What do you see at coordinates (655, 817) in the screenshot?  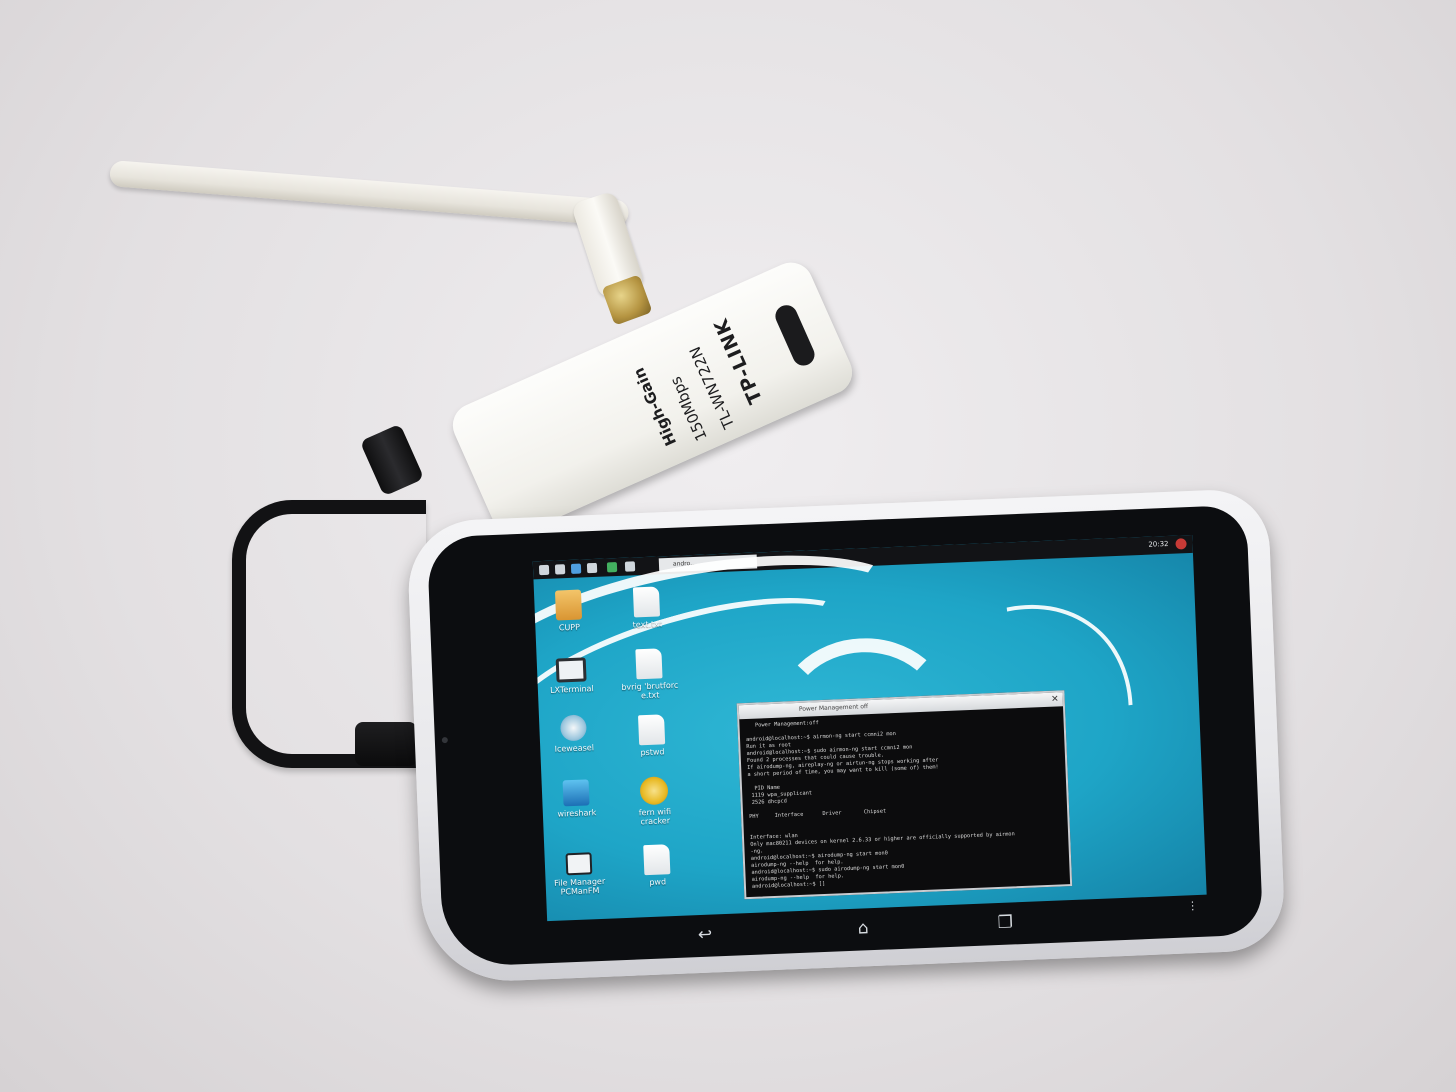 I see `desktop-icon-label: fern wifi cracker` at bounding box center [655, 817].